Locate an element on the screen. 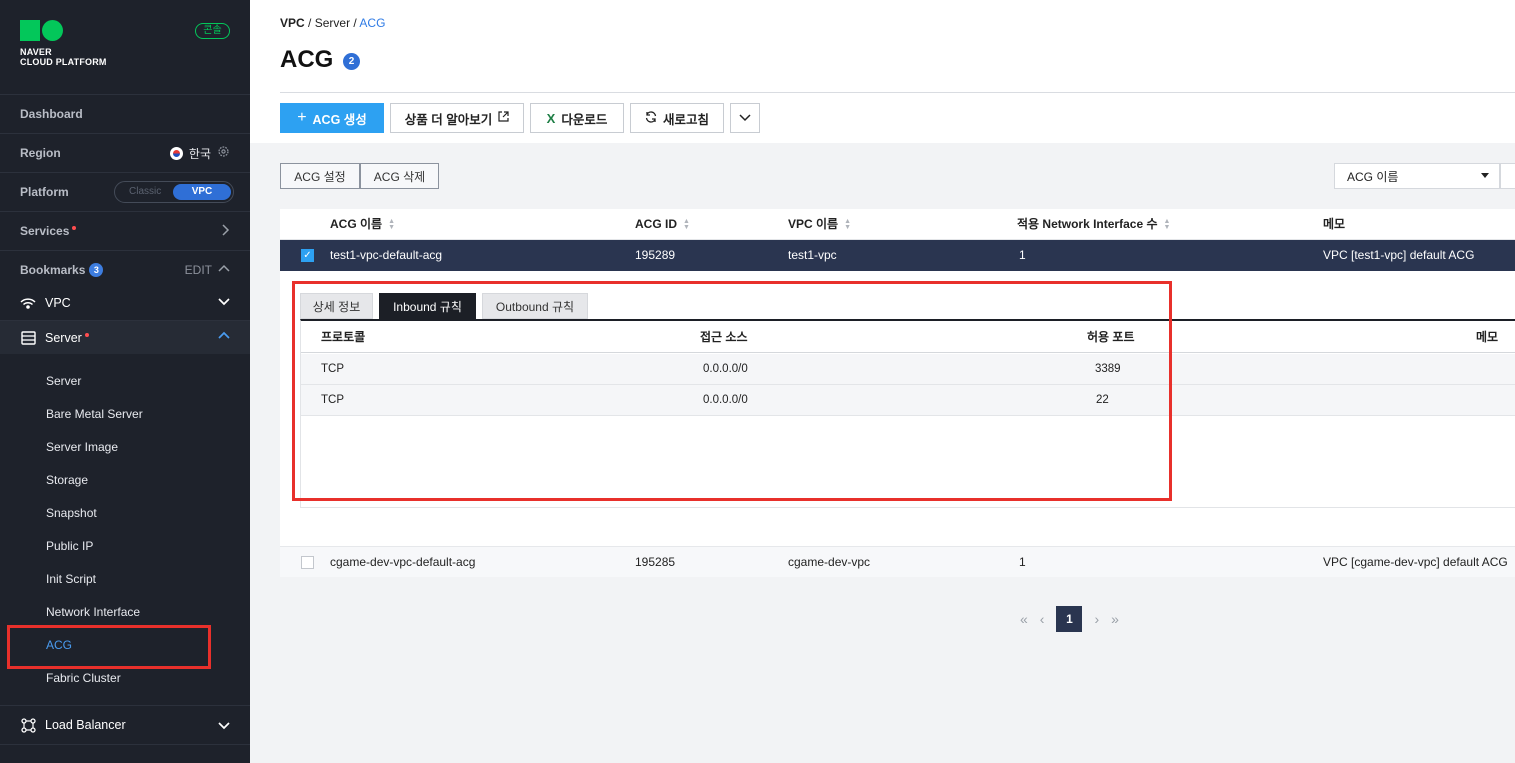  plus-icon: + is located at coordinates (302, 117).